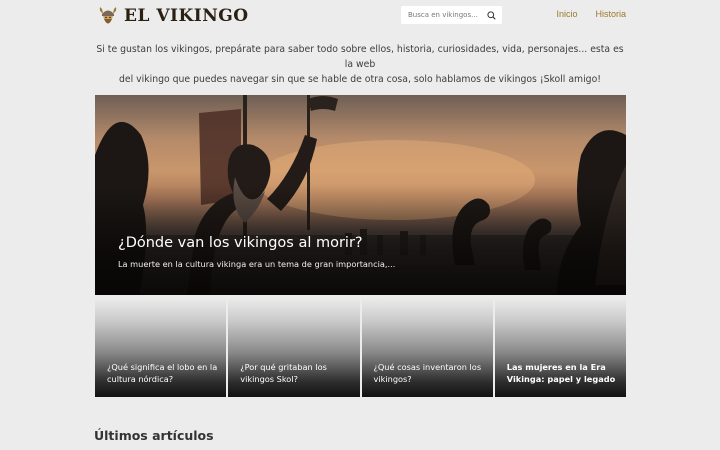 Image resolution: width=720 pixels, height=450 pixels. I want to click on logo-text: EL VIKINGO, so click(186, 16).